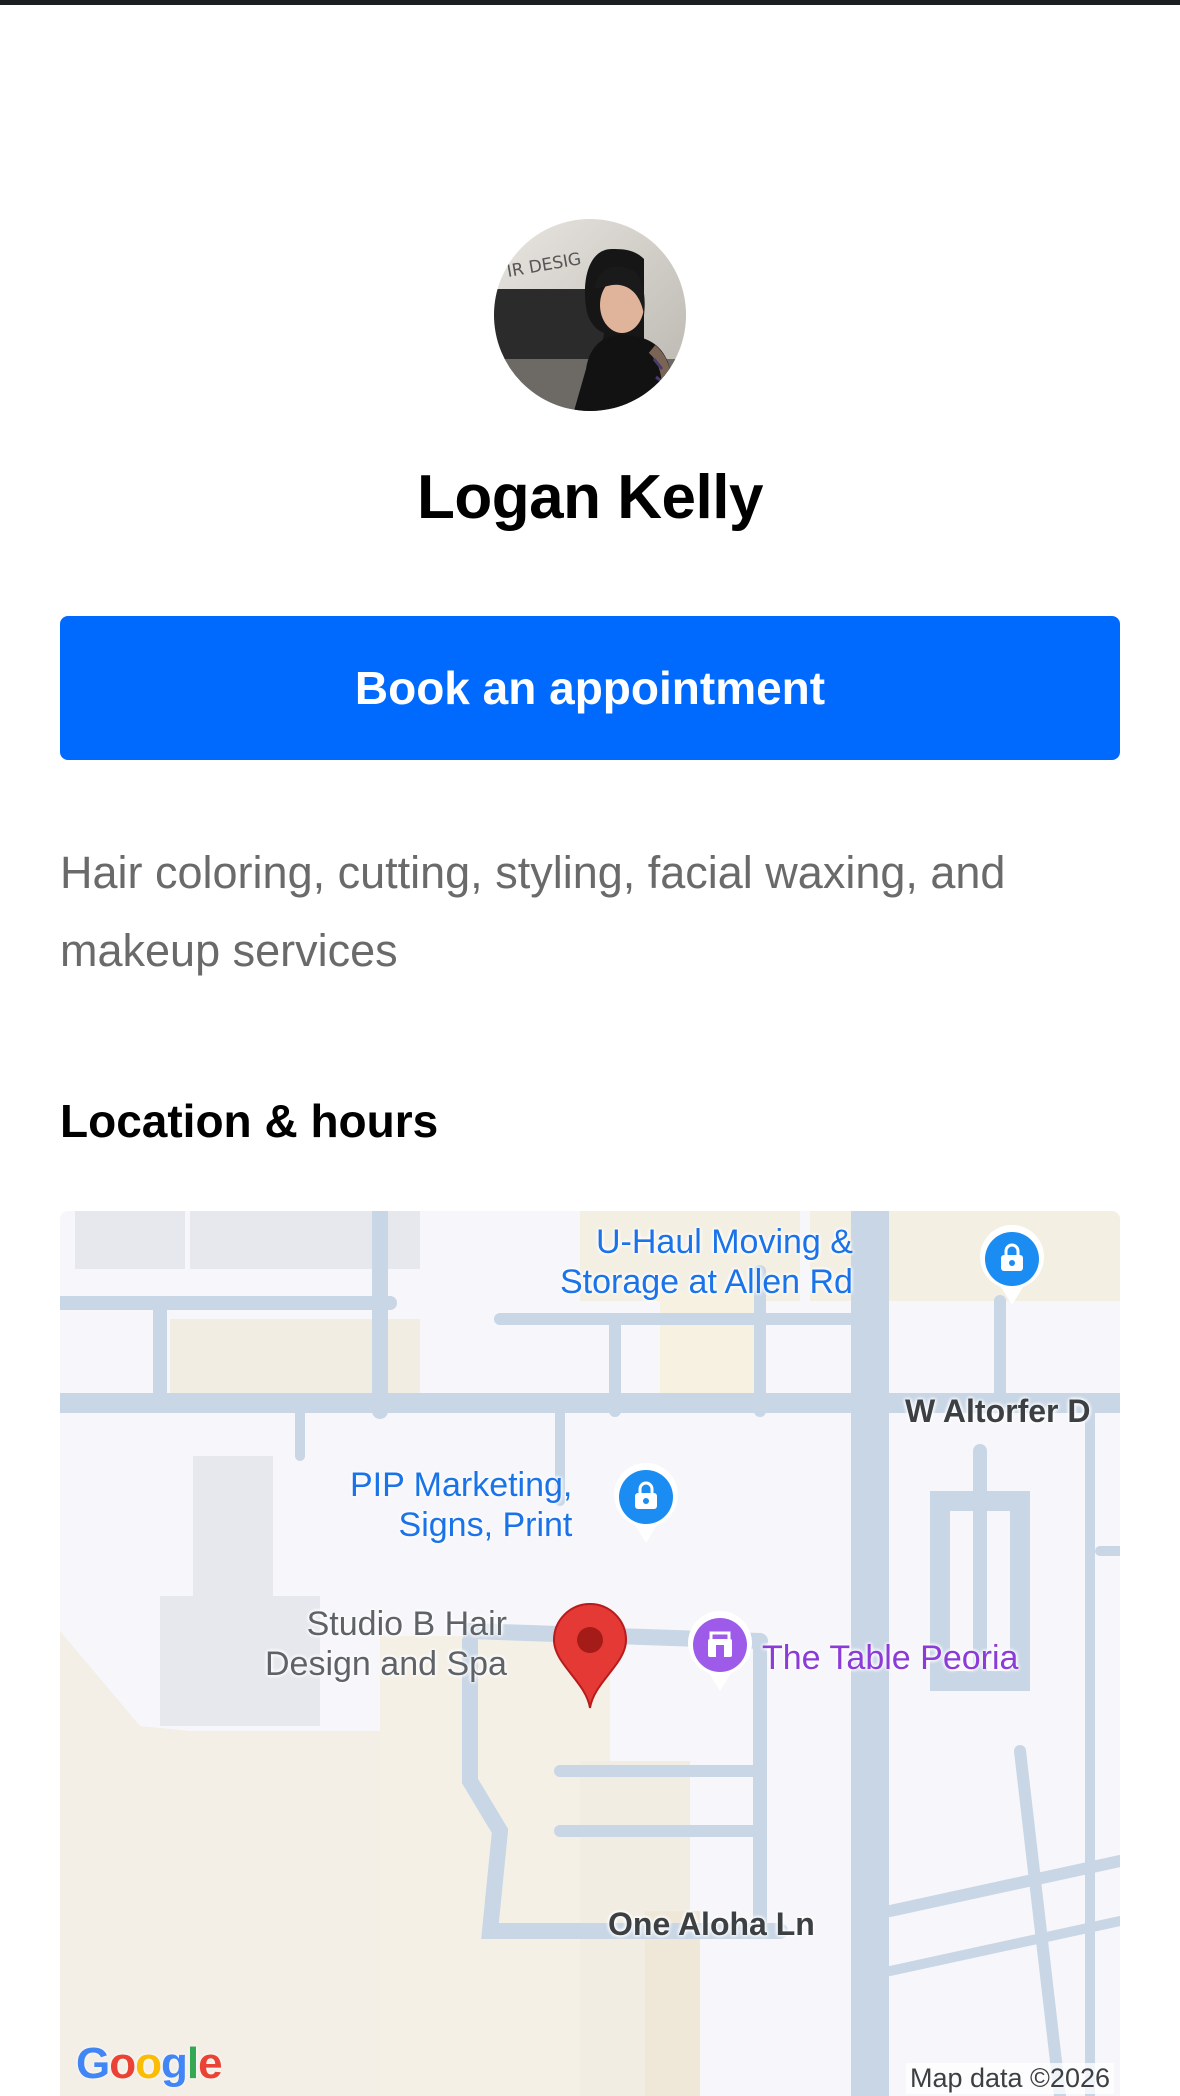 The image size is (1180, 2096). I want to click on top-bar, so click(590, 2).